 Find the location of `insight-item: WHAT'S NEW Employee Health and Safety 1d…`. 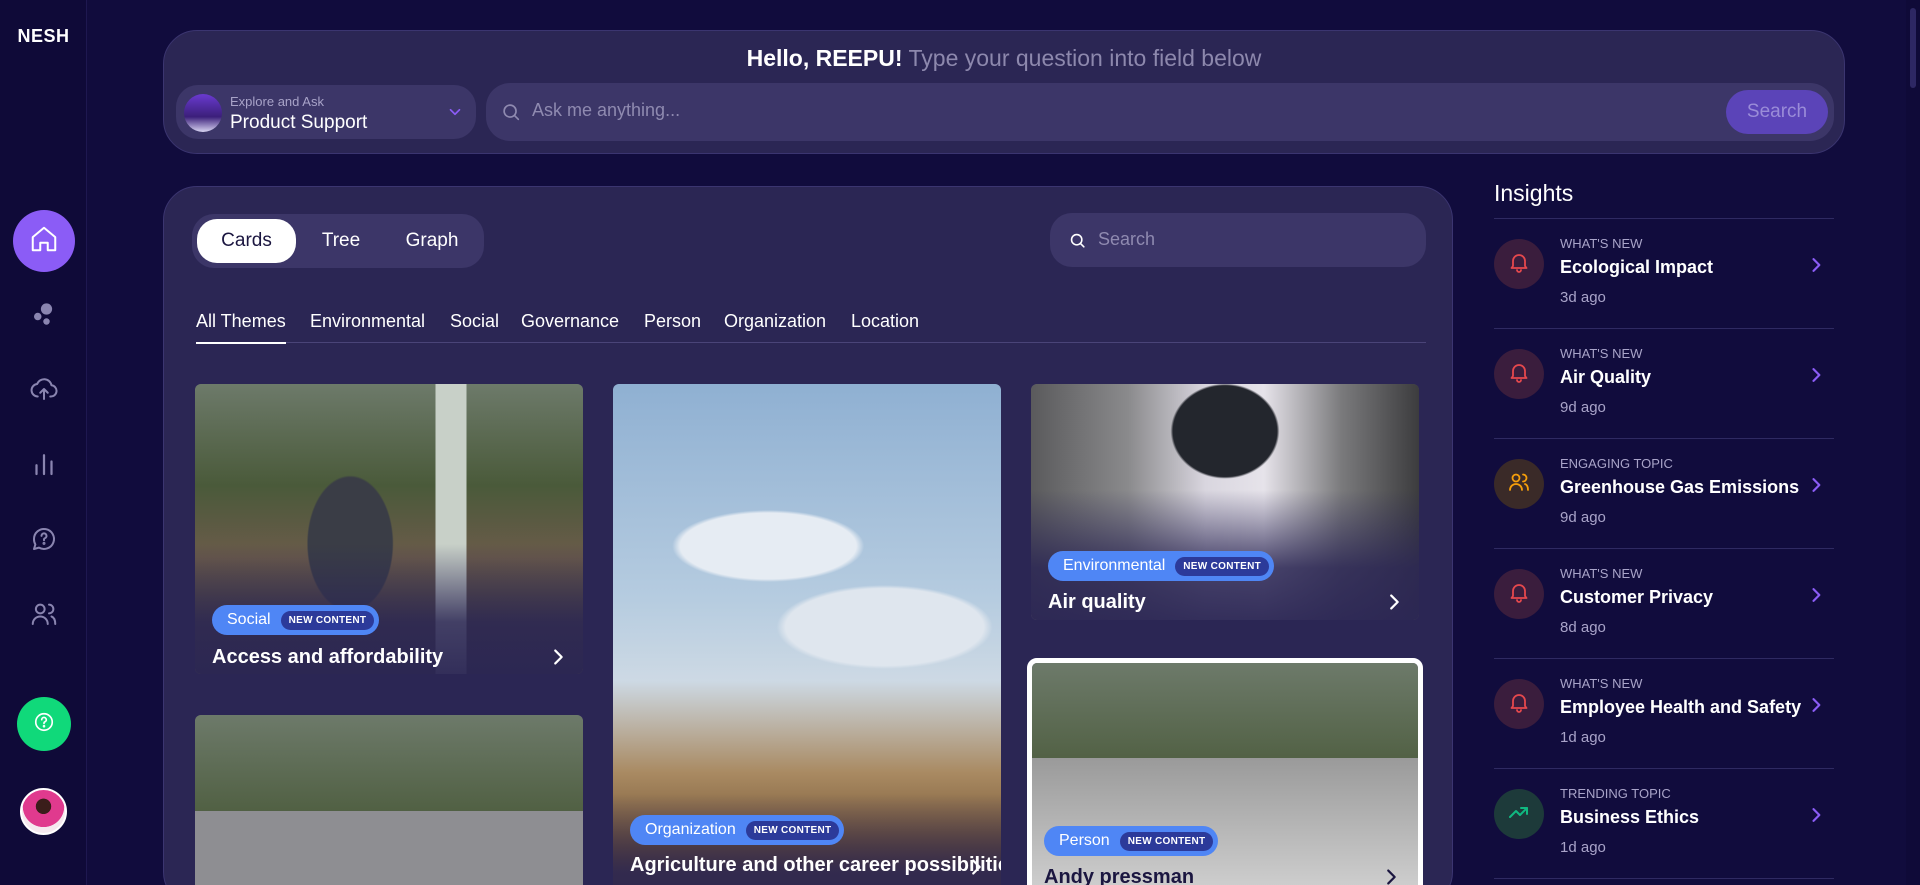

insight-item: WHAT'S NEW Employee Health and Safety 1d… is located at coordinates (1664, 714).